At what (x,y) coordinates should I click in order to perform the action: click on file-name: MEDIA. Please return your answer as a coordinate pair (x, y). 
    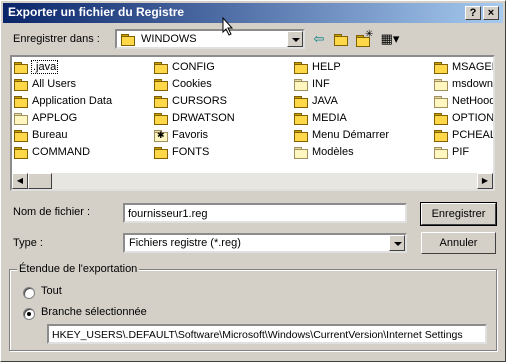
    Looking at the image, I should click on (329, 118).